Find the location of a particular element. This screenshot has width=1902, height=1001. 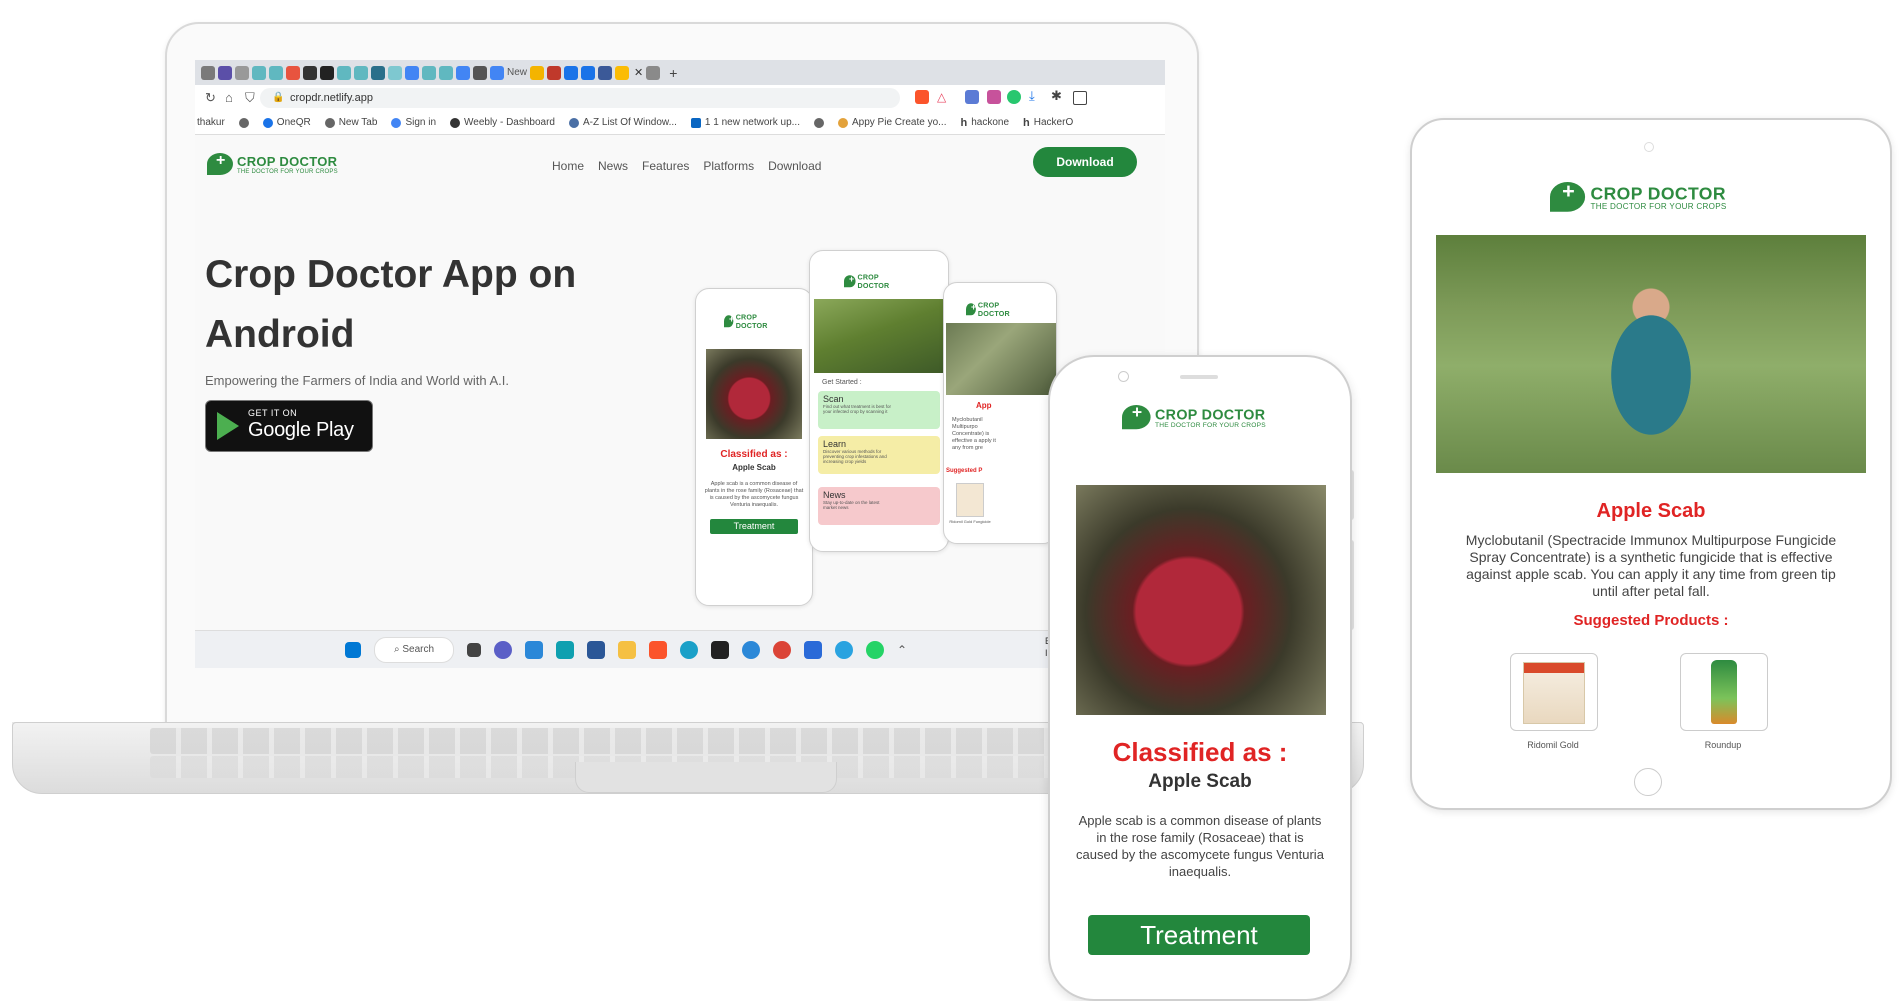

download-icon: ⤓ is located at coordinates (1032, 96).